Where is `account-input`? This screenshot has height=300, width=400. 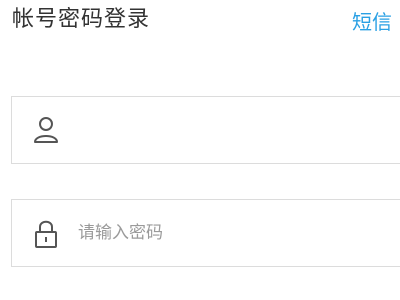
account-input is located at coordinates (233, 130).